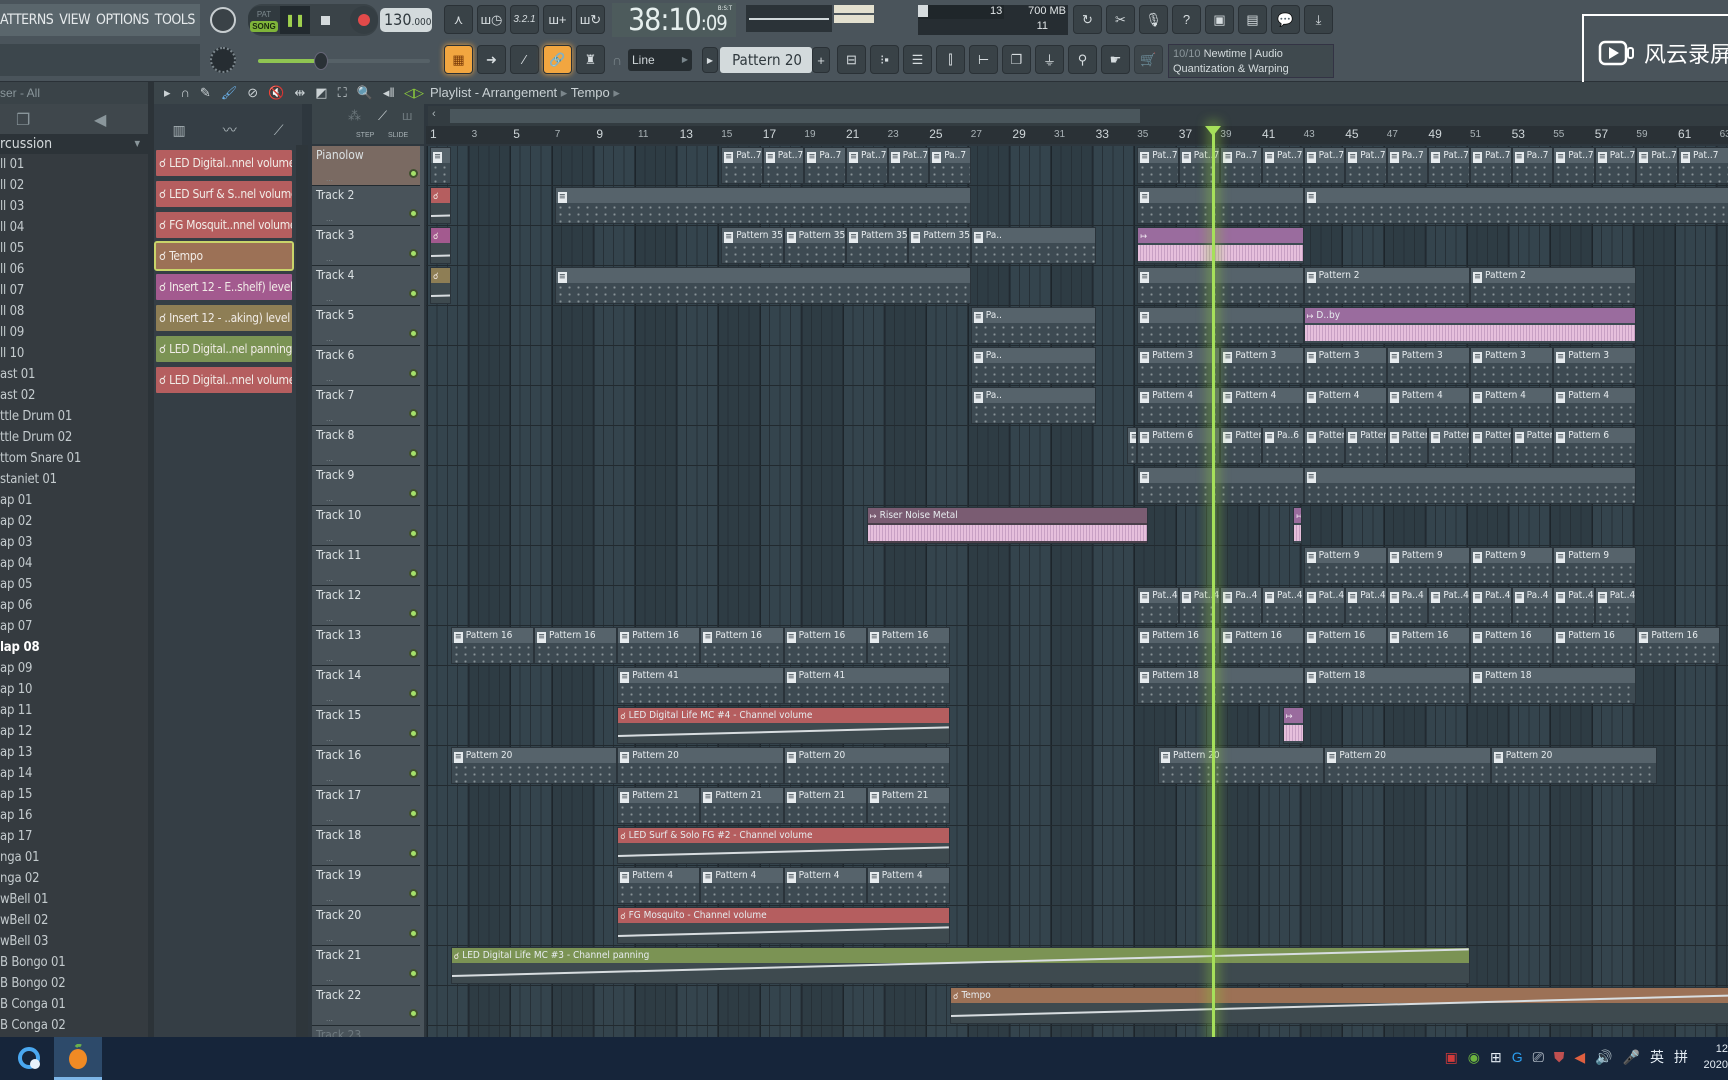 The image size is (1728, 1080). Describe the element at coordinates (406, 20) in the screenshot. I see `tempo-field: 130.000` at that location.